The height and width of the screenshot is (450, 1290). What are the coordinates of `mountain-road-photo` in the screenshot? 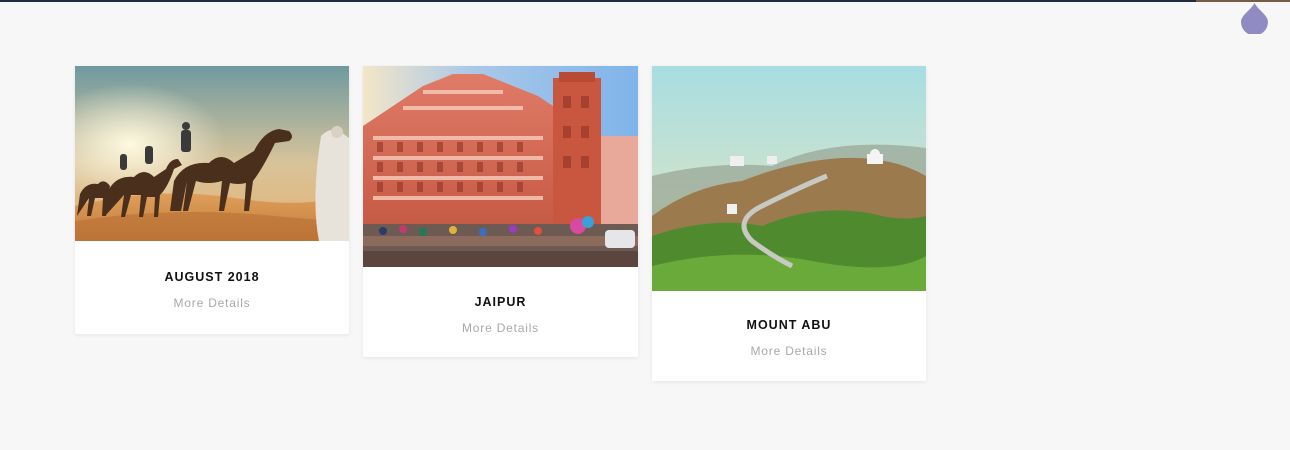 It's located at (789, 178).